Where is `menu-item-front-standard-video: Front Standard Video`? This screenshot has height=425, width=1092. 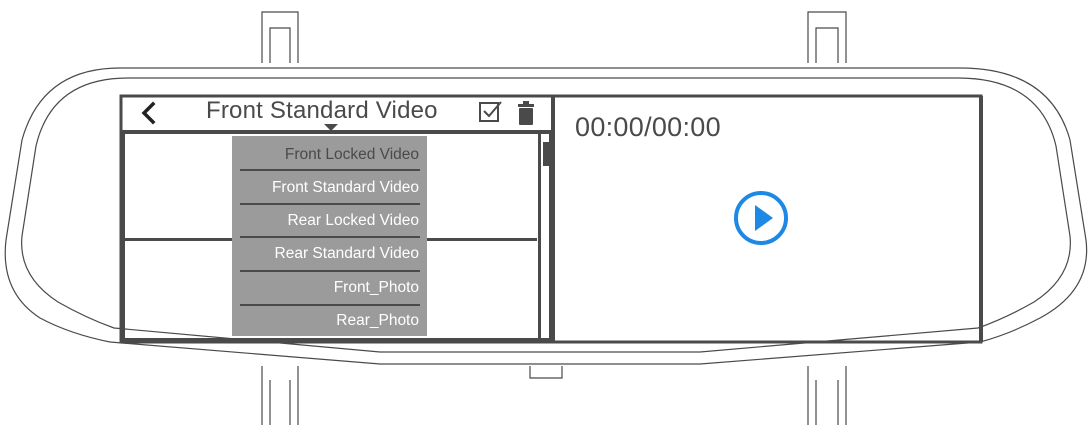
menu-item-front-standard-video: Front Standard Video is located at coordinates (345, 188).